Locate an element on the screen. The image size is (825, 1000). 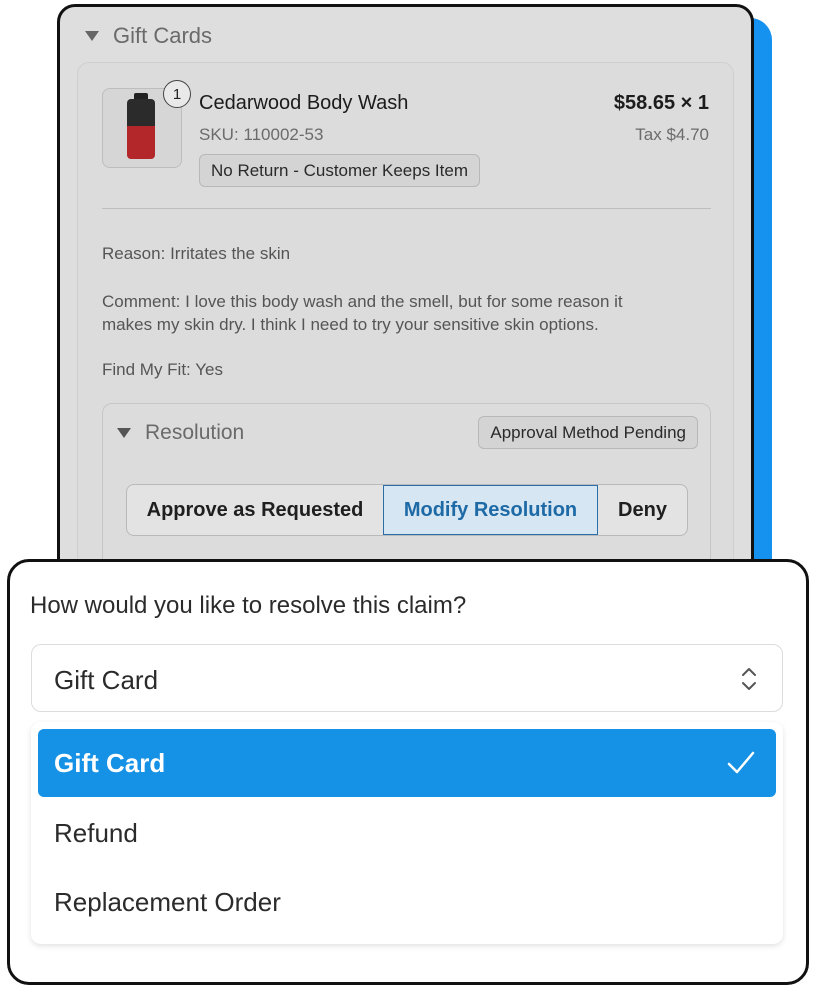
approval-status-badge: Approval Method Pending is located at coordinates (588, 432).